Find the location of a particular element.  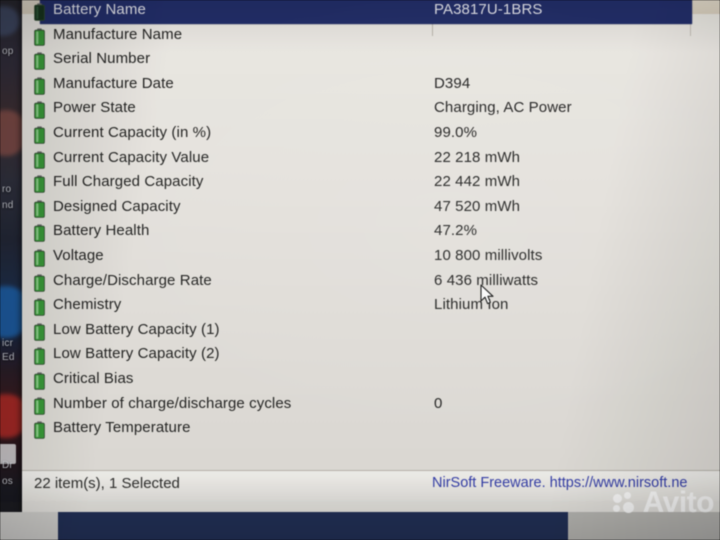

desktop-icon-label: icr is located at coordinates (8, 343).